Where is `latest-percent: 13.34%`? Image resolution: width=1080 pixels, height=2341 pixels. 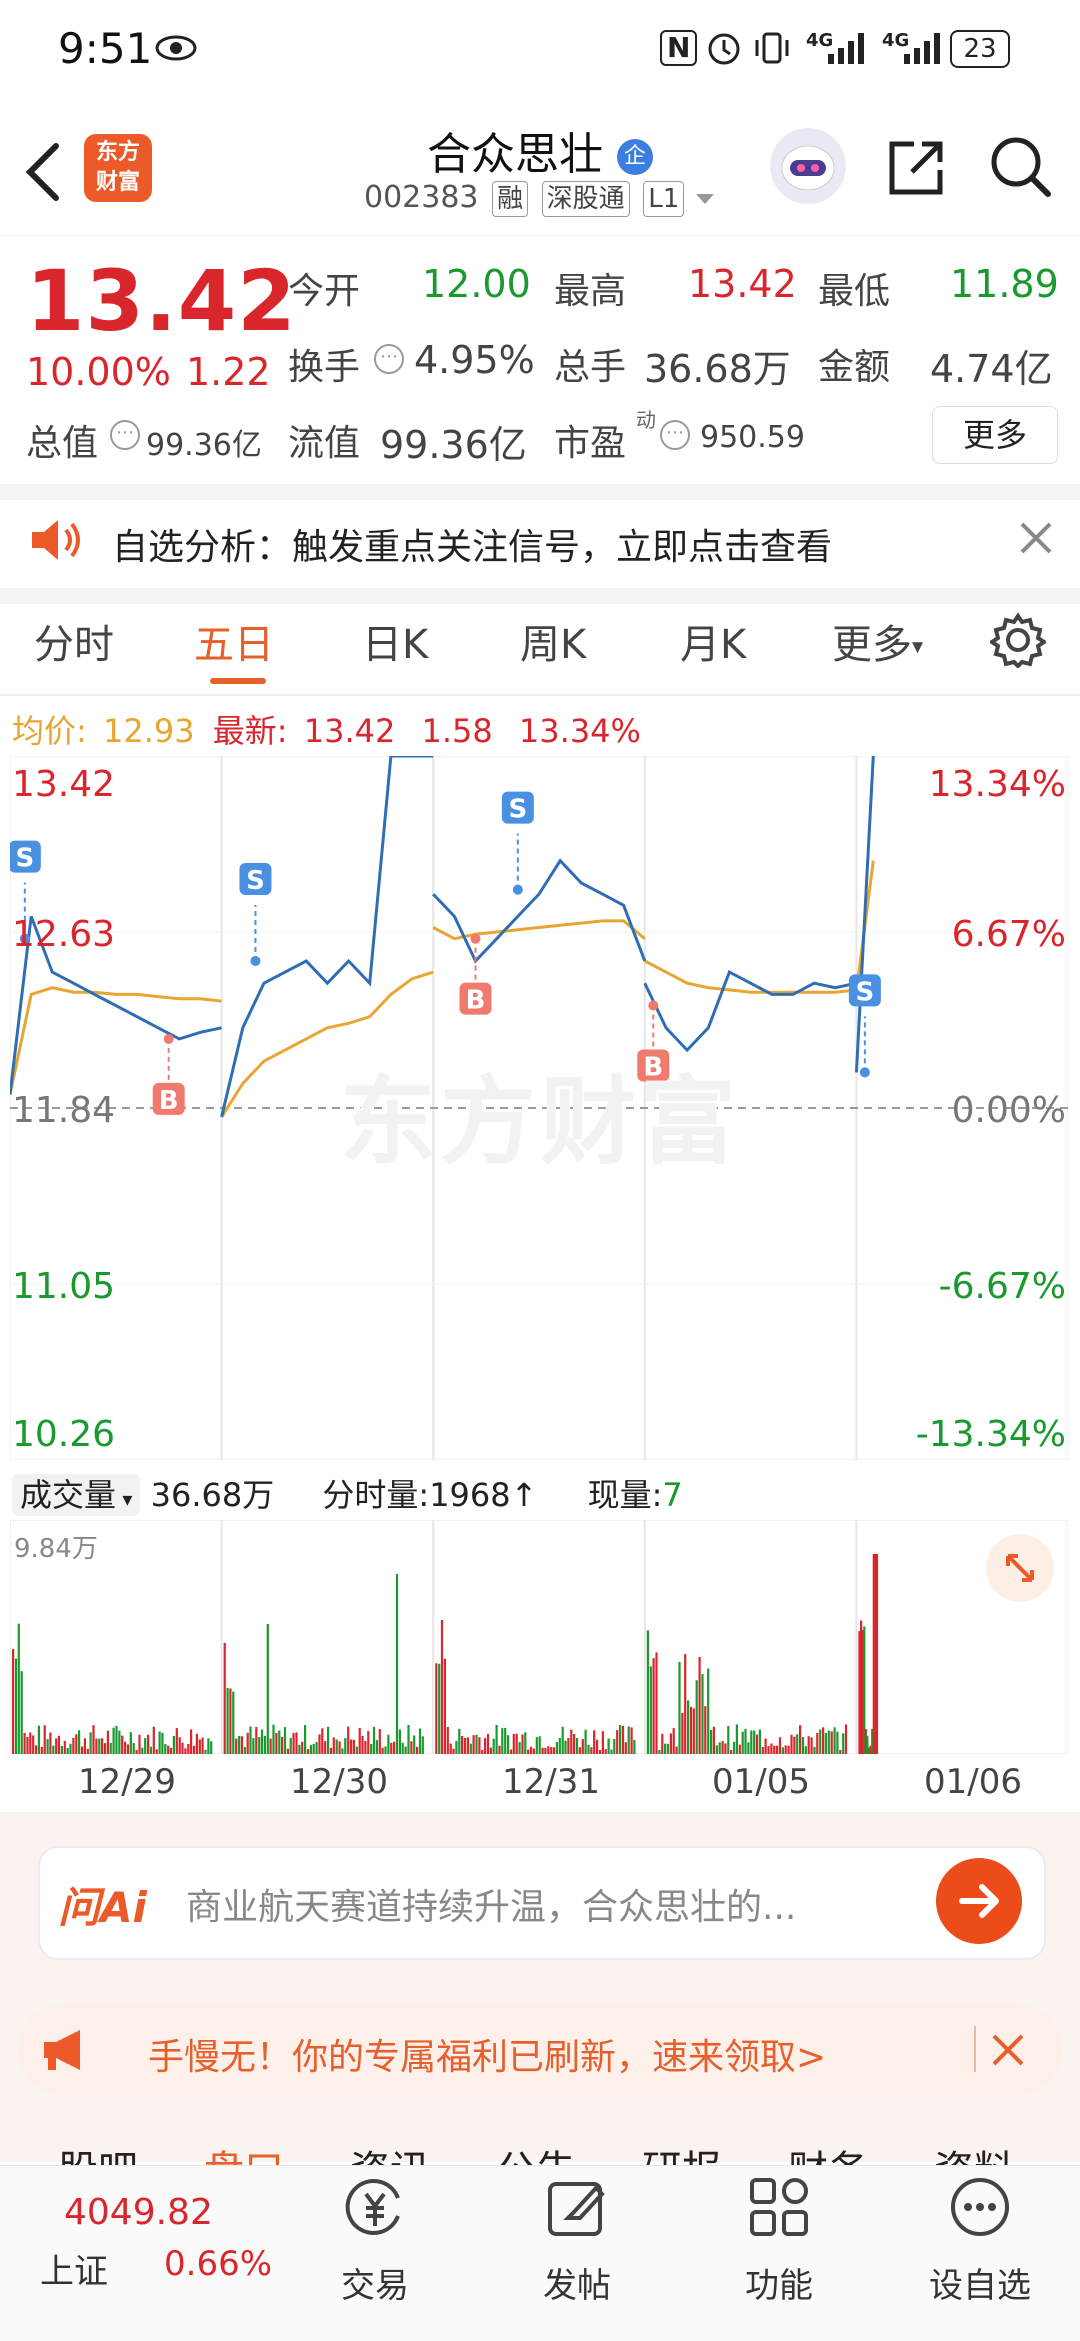
latest-percent: 13.34% is located at coordinates (579, 731).